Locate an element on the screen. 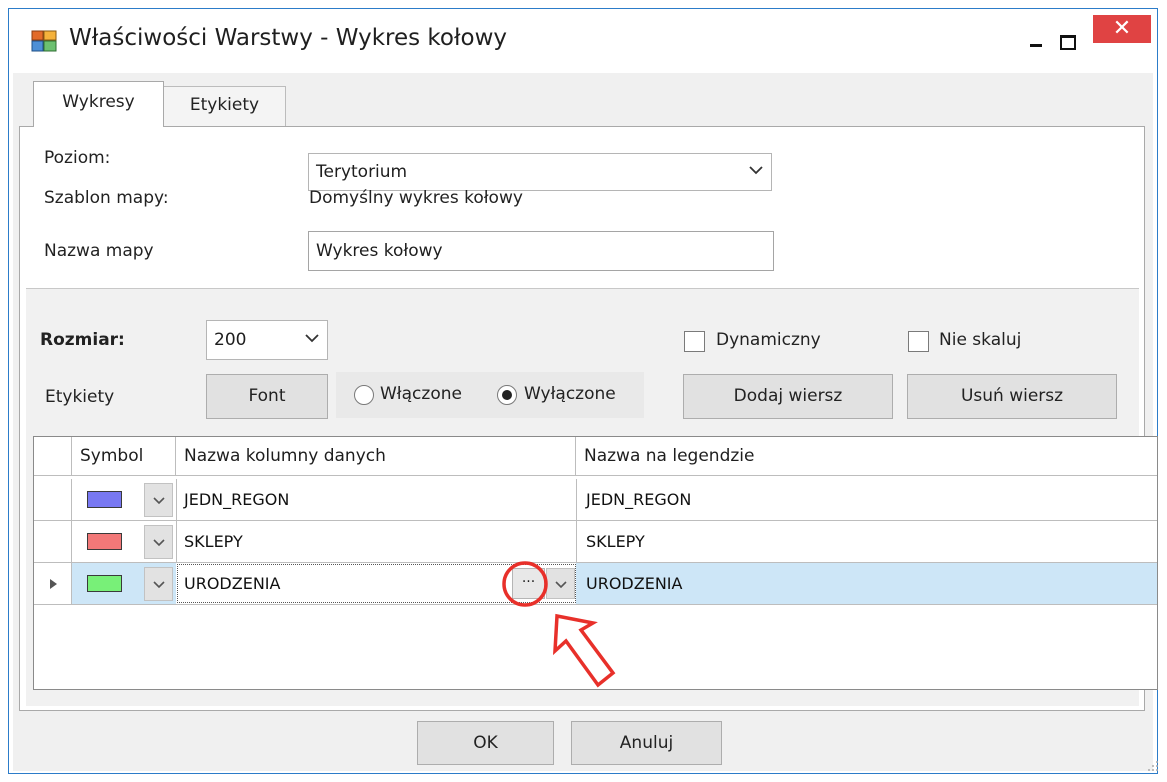 This screenshot has height=782, width=1167. window-title: Właściwości Warstwy - Wykres kołowy is located at coordinates (288, 38).